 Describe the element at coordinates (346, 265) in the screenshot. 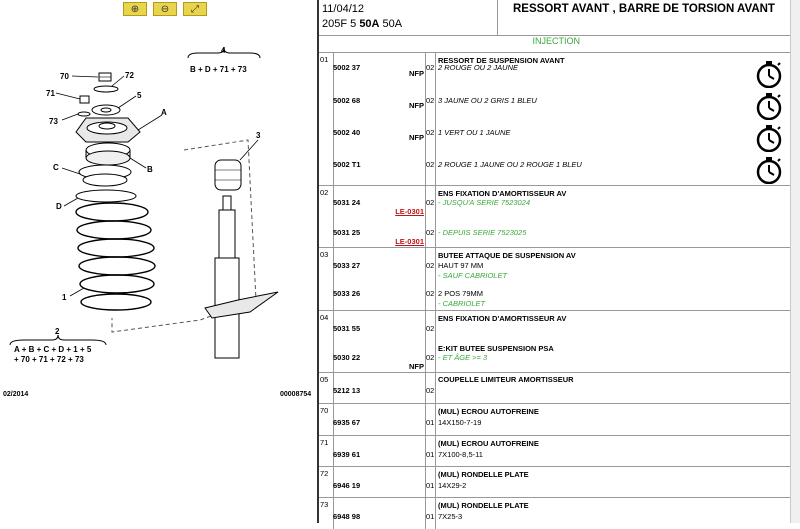

I see `part-number: 5033 27` at that location.